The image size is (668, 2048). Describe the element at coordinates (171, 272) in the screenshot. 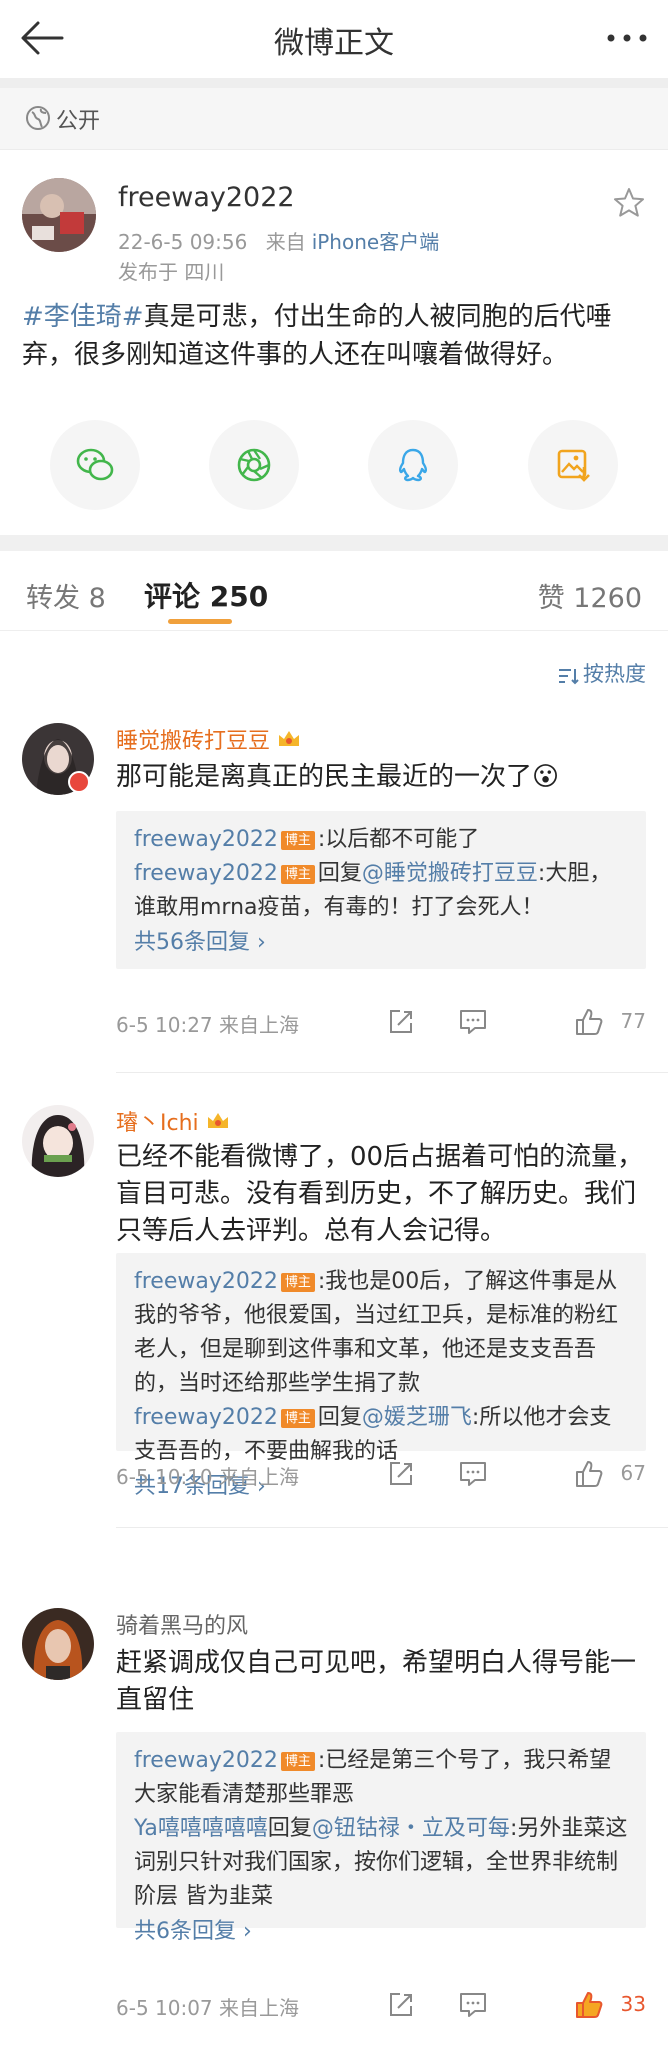

I see `post-location: 发布于 四川` at that location.